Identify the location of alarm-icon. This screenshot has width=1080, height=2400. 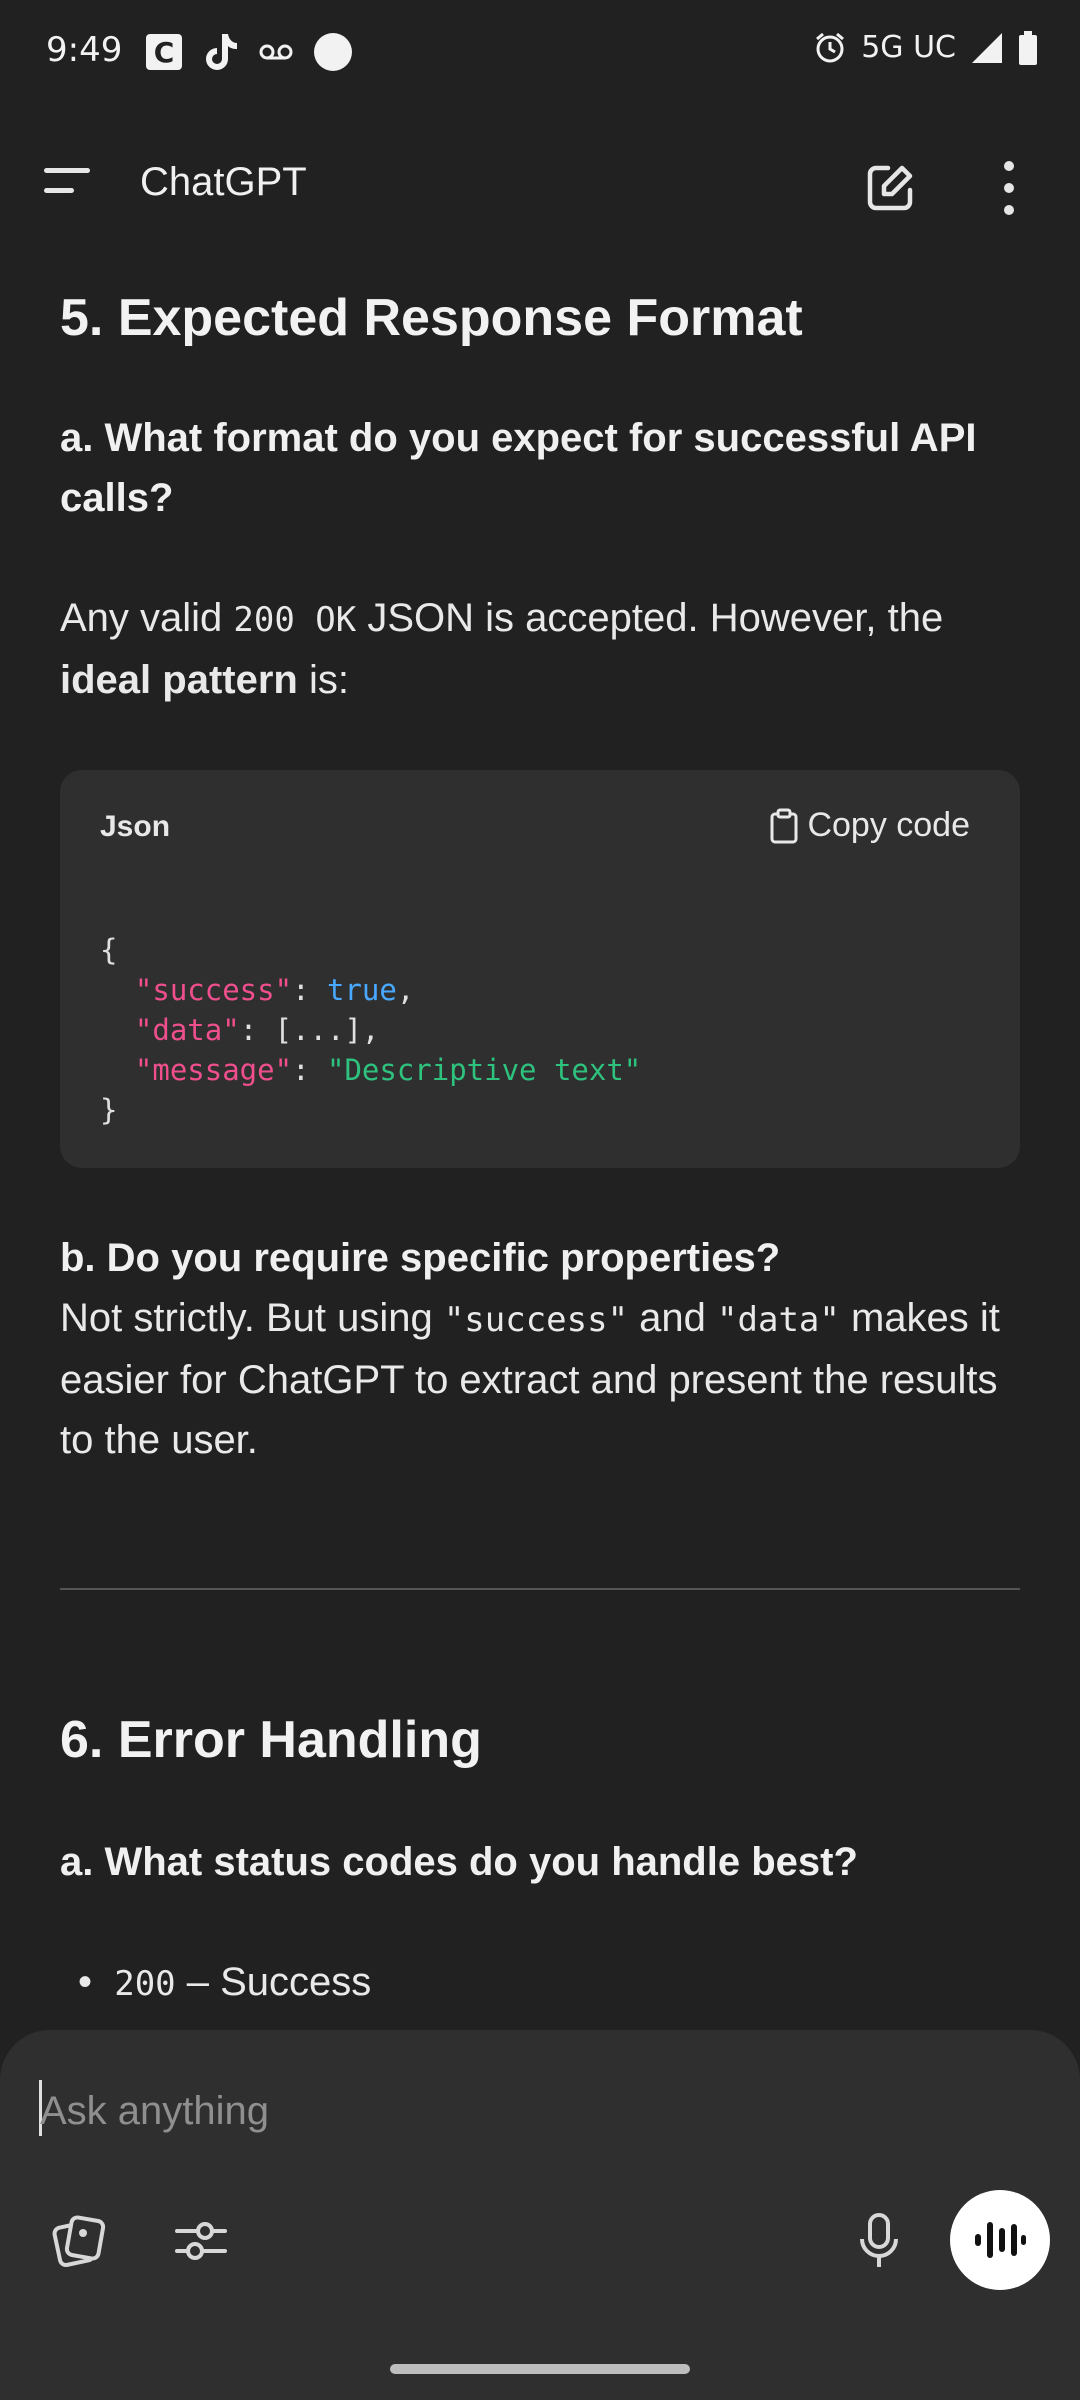
(830, 47).